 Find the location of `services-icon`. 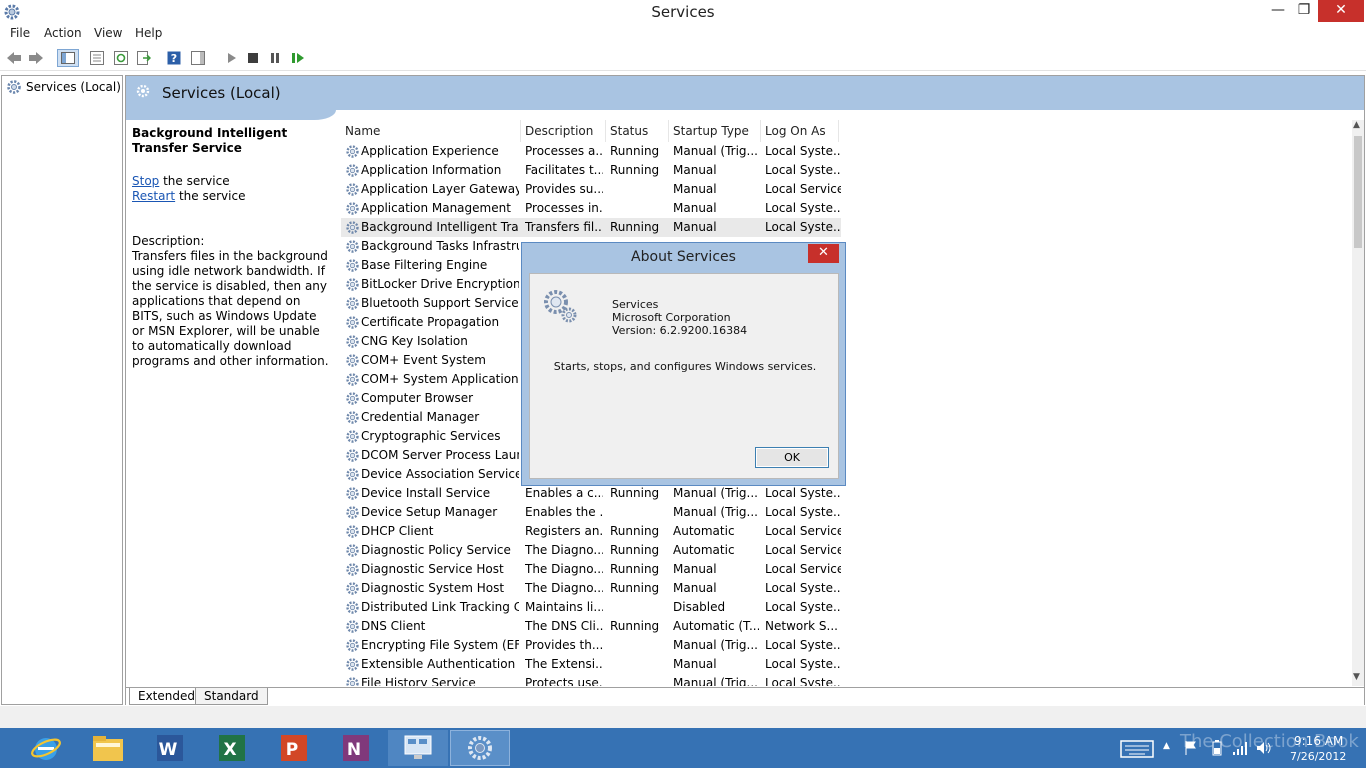

services-icon is located at coordinates (480, 748).